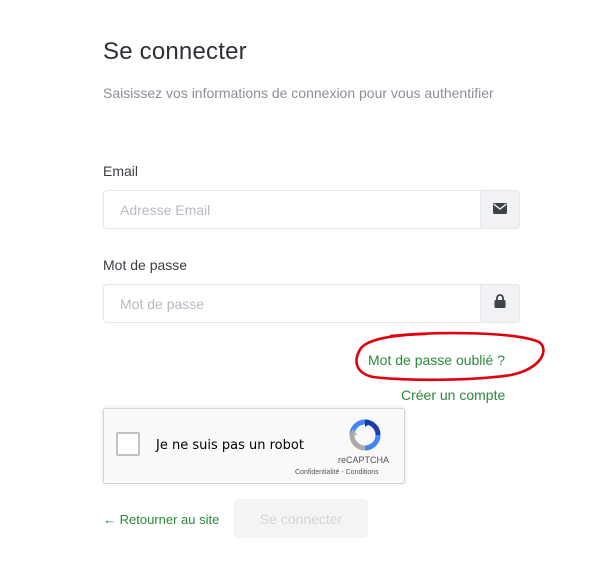 This screenshot has width=605, height=570. Describe the element at coordinates (230, 445) in the screenshot. I see `recaptcha-label: Je ne suis pas un robot` at that location.